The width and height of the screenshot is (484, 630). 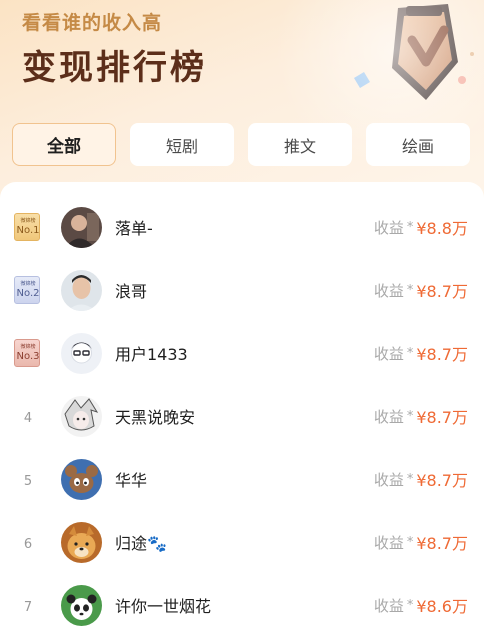 I want to click on tab-painting: 绘画, so click(x=418, y=144).